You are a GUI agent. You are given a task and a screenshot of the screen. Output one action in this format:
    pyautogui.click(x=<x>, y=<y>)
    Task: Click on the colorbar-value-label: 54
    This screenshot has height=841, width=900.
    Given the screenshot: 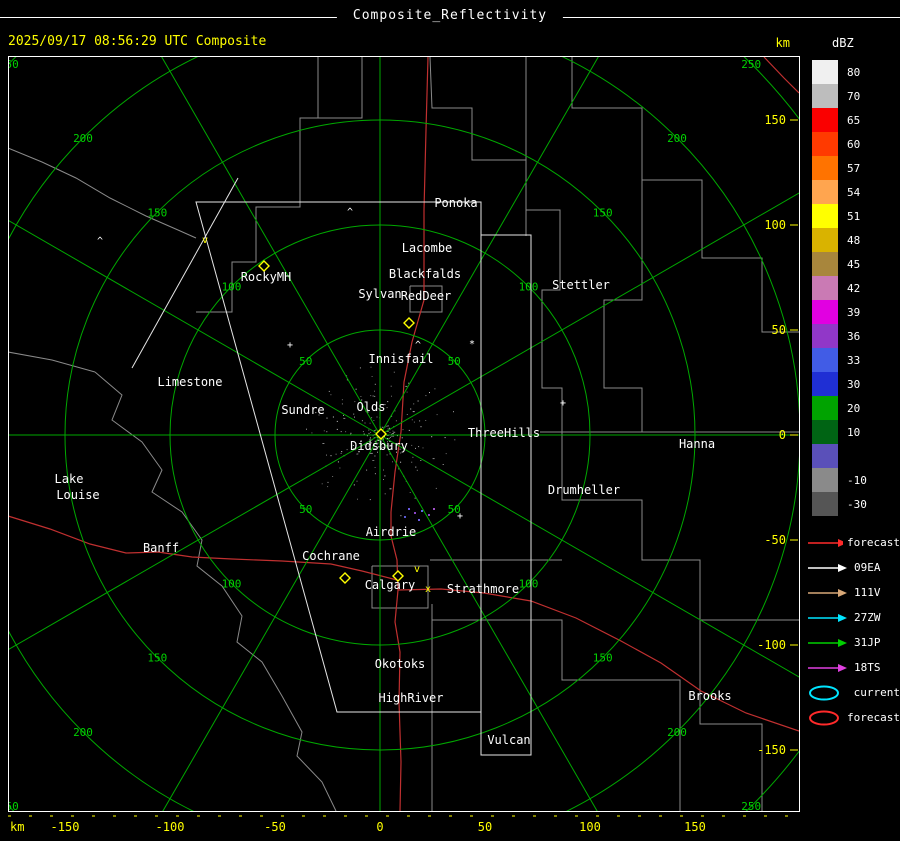 What is the action you would take?
    pyautogui.click(x=854, y=192)
    